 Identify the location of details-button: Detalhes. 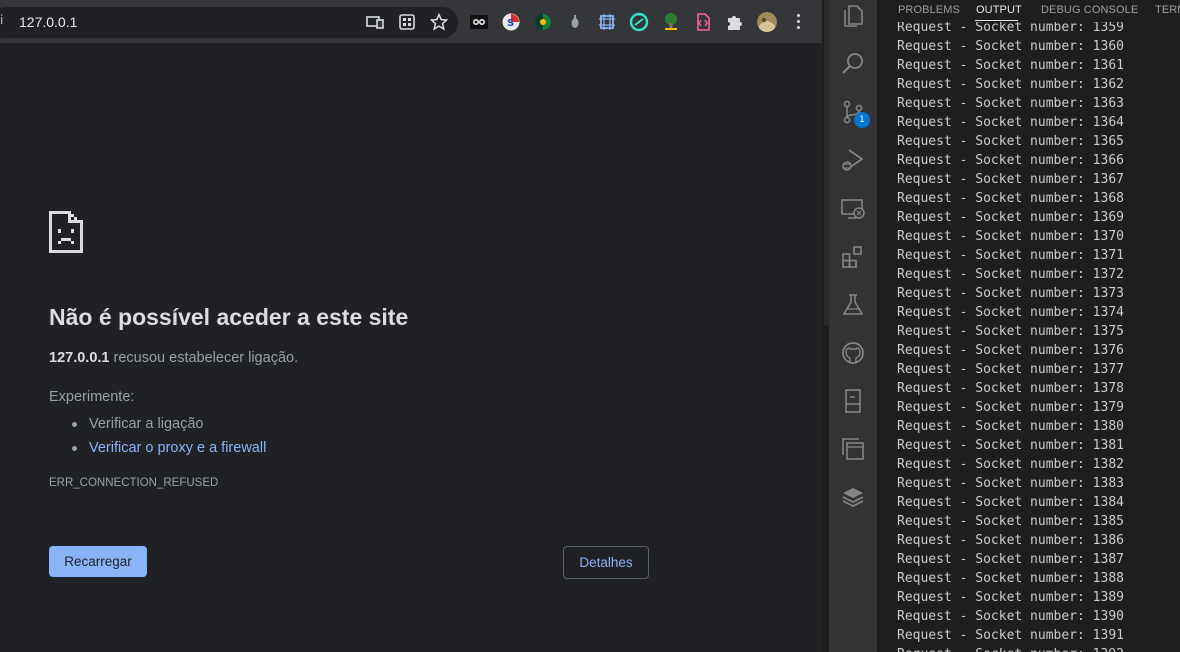
(606, 562).